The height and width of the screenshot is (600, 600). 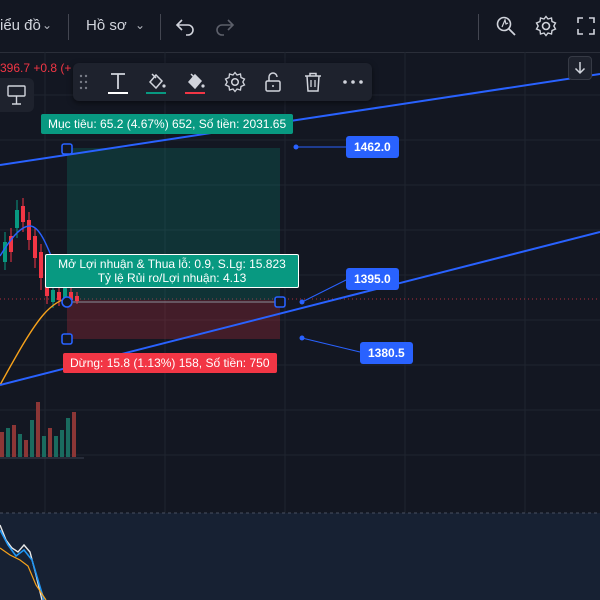 I want to click on quick-search-icon, so click(x=506, y=26).